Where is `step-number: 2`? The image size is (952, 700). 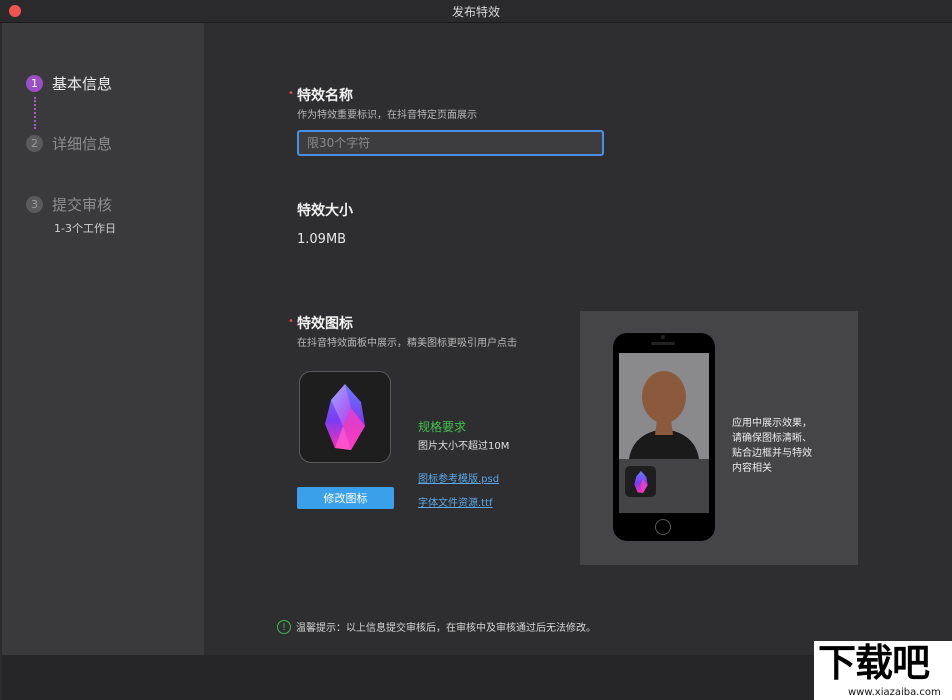
step-number: 2 is located at coordinates (34, 143).